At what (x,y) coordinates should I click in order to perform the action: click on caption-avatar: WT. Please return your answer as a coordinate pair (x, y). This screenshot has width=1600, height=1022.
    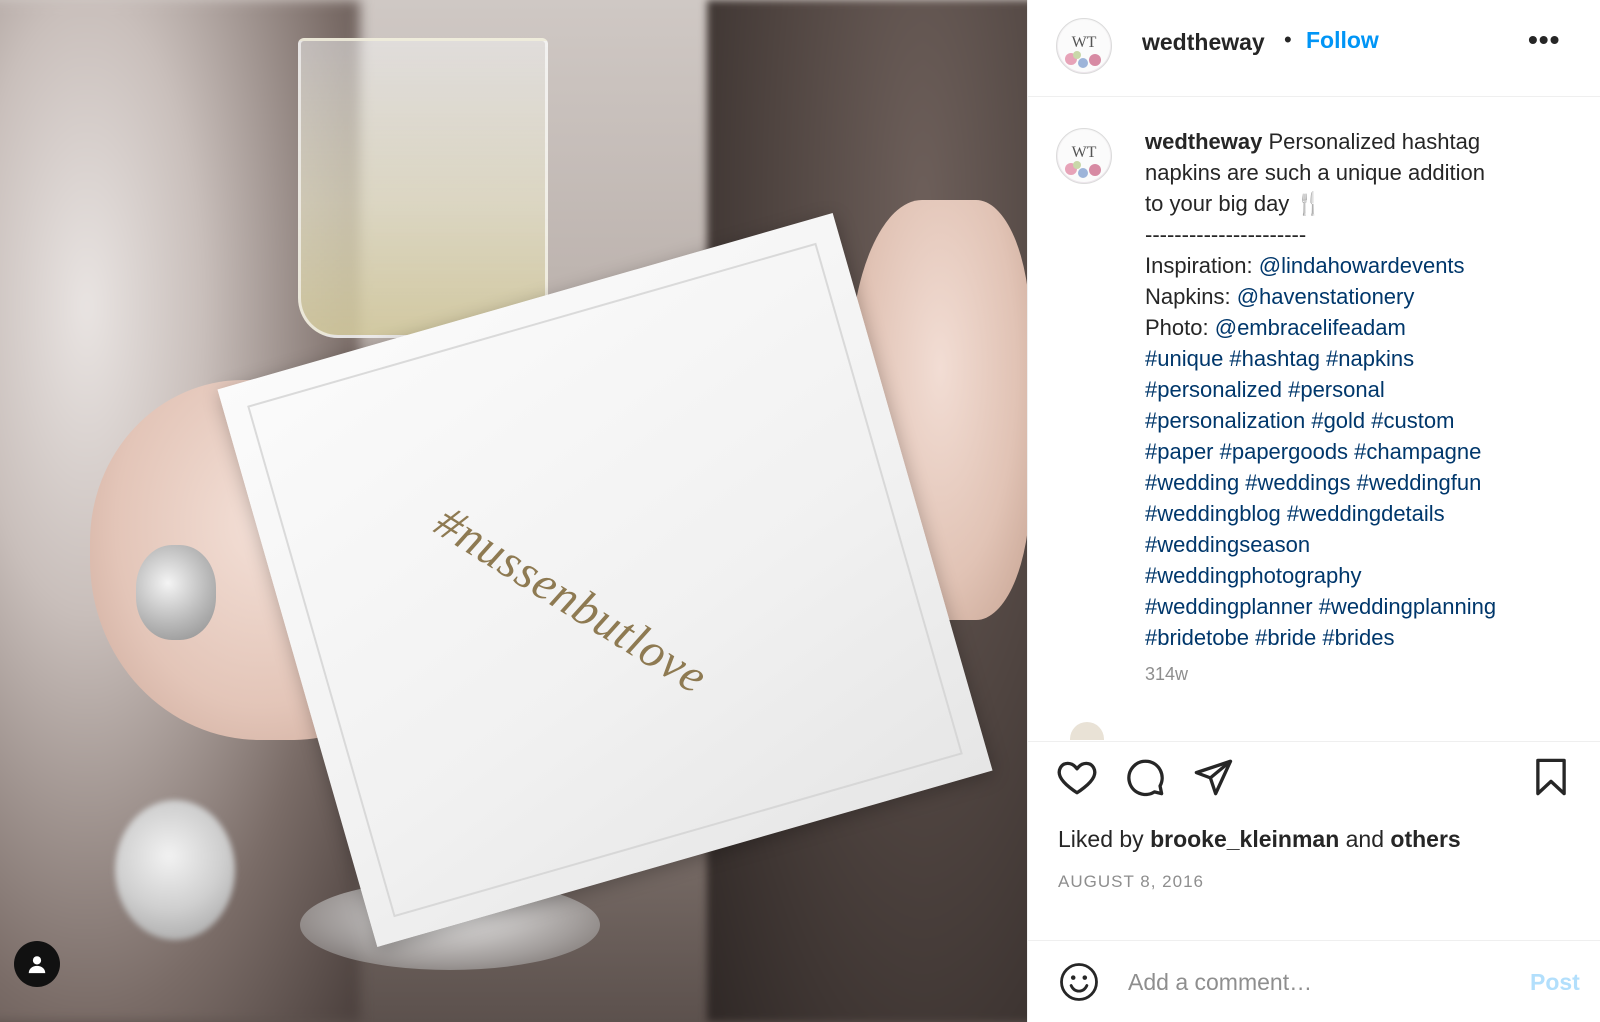
    Looking at the image, I should click on (1084, 156).